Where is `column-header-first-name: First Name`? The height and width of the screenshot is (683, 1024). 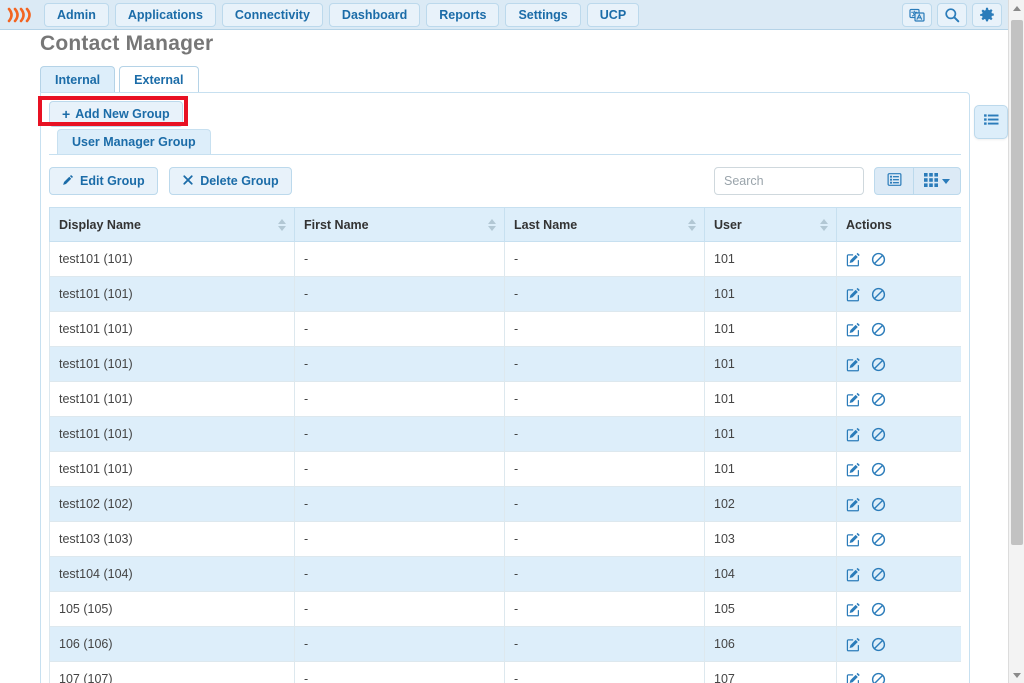 column-header-first-name: First Name is located at coordinates (399, 224).